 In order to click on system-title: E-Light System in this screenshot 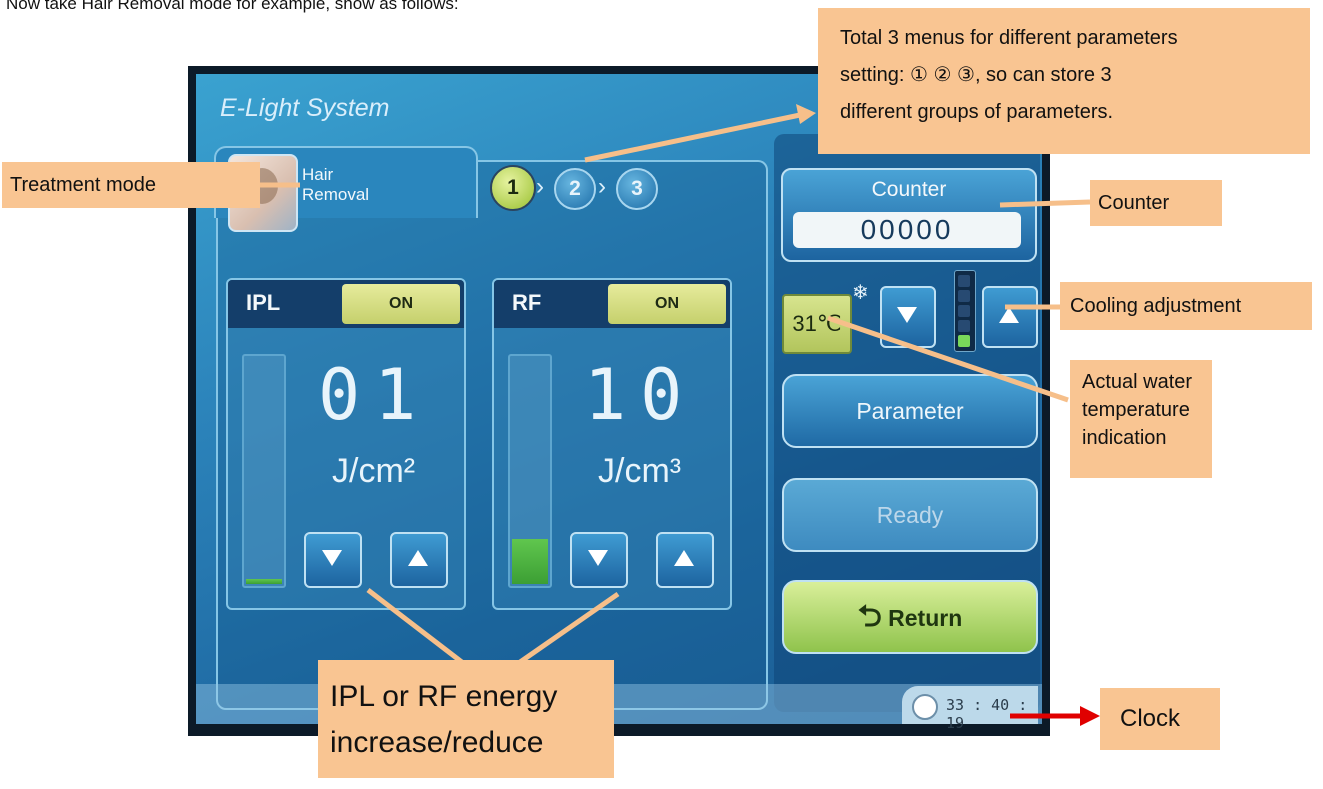, I will do `click(305, 108)`.